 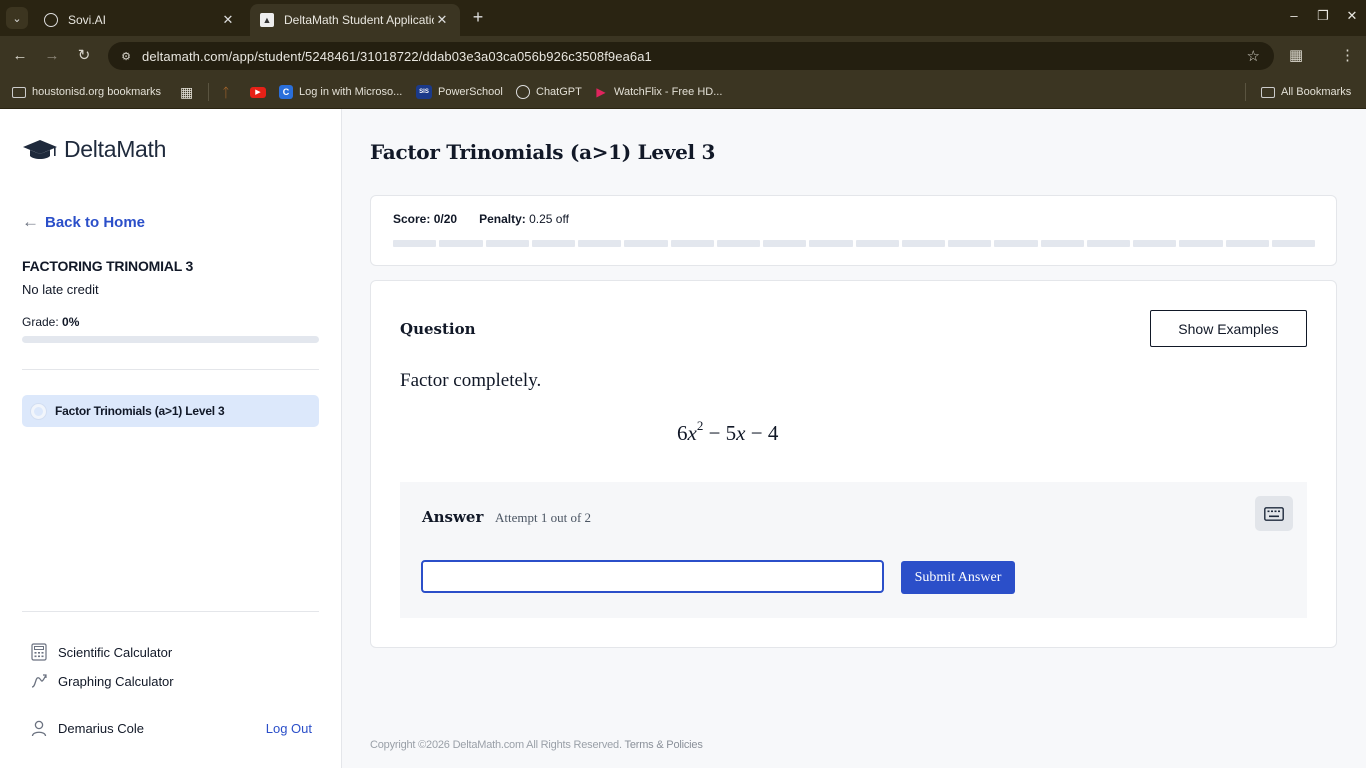 What do you see at coordinates (108, 266) in the screenshot?
I see `assignment-title: FACTORING TRINOMIAL 3` at bounding box center [108, 266].